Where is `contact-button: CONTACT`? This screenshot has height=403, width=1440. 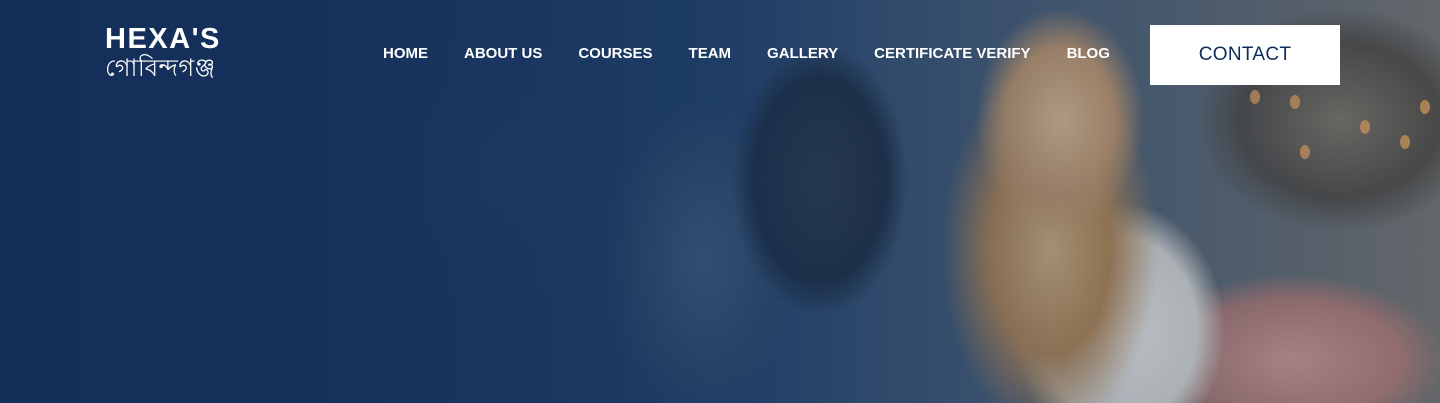
contact-button: CONTACT is located at coordinates (1245, 55).